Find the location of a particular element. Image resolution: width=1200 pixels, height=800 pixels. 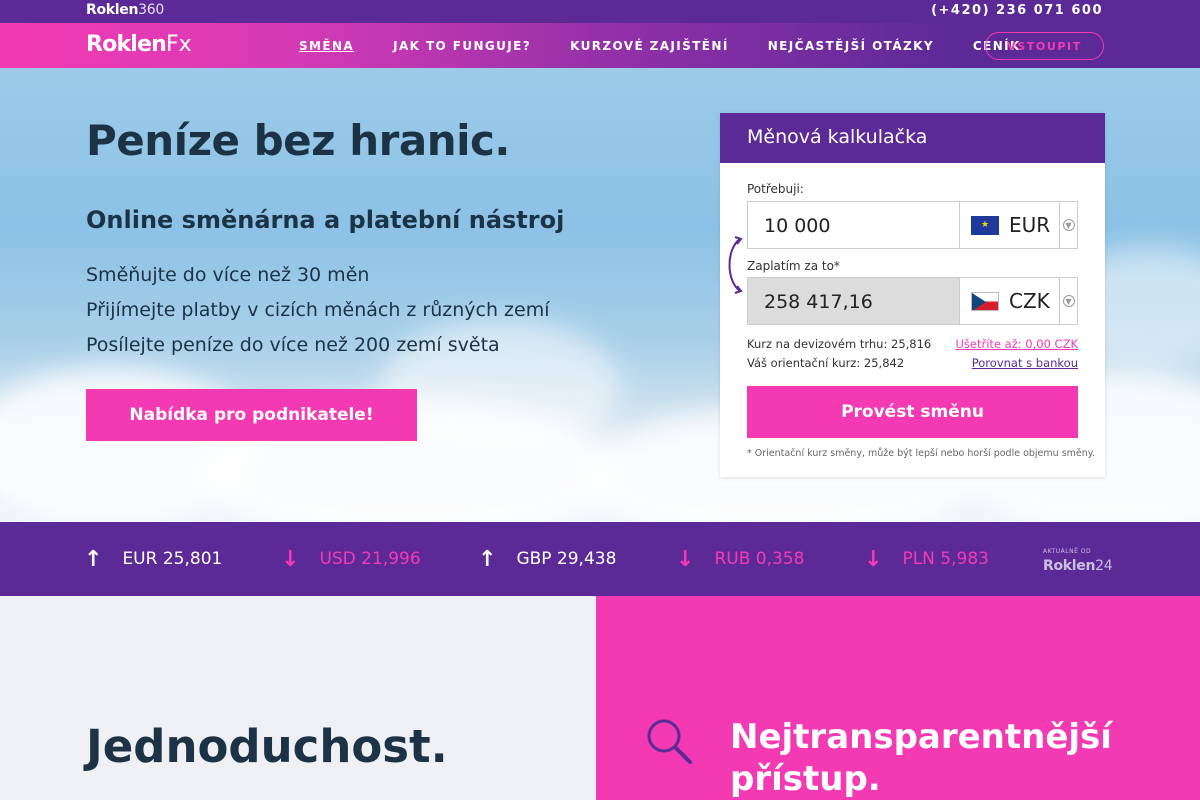

roklen360-brand-bold: Roklen is located at coordinates (112, 10).